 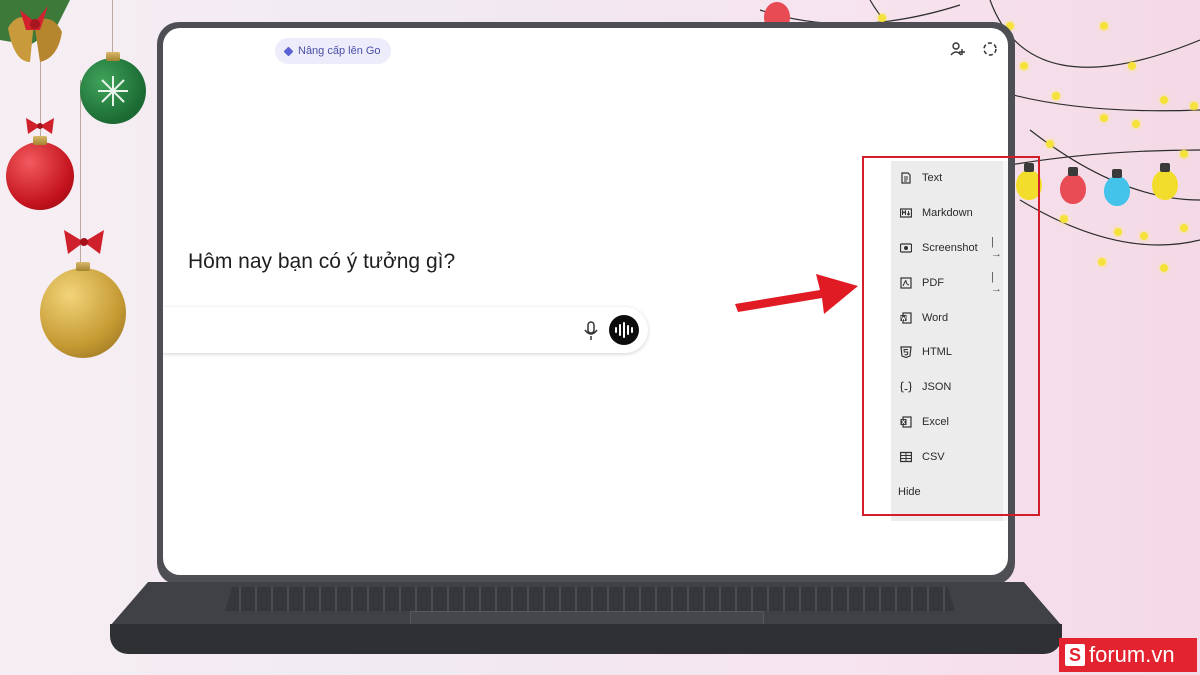 I want to click on bell-bow-icon, so click(x=35, y=31).